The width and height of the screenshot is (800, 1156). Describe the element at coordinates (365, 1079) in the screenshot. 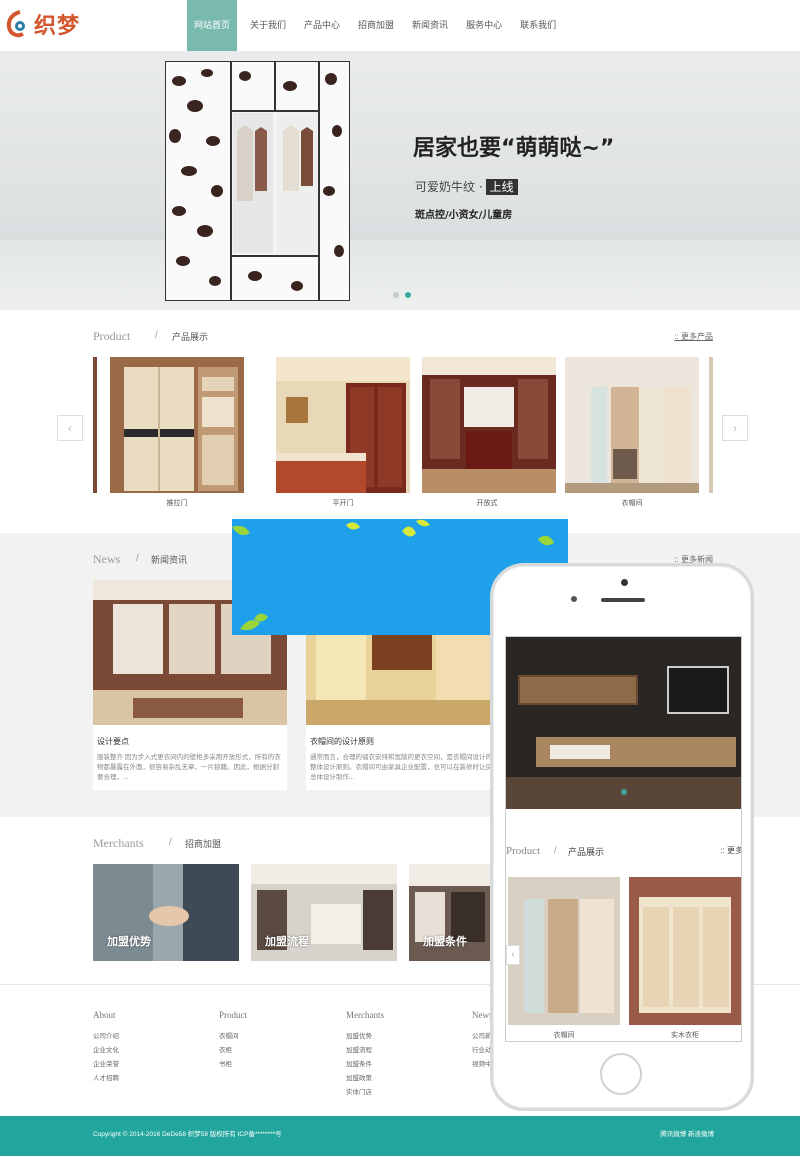

I see `footer-link: 加盟政策` at that location.